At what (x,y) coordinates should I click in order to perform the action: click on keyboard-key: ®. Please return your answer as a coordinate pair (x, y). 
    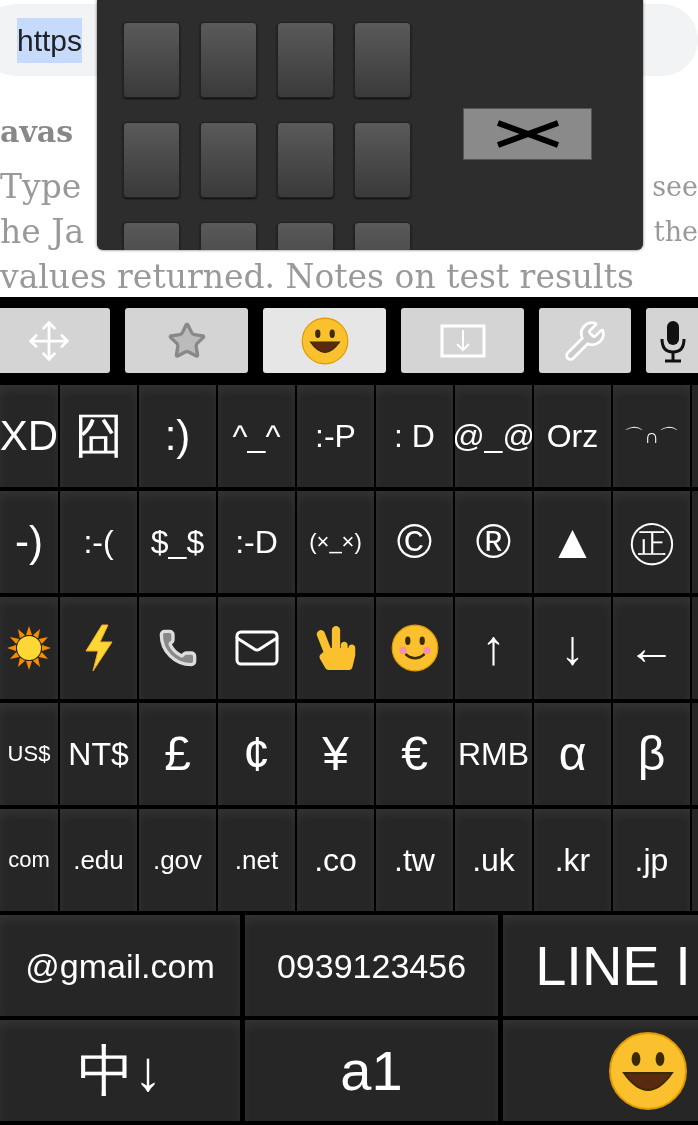
    Looking at the image, I should click on (493, 542).